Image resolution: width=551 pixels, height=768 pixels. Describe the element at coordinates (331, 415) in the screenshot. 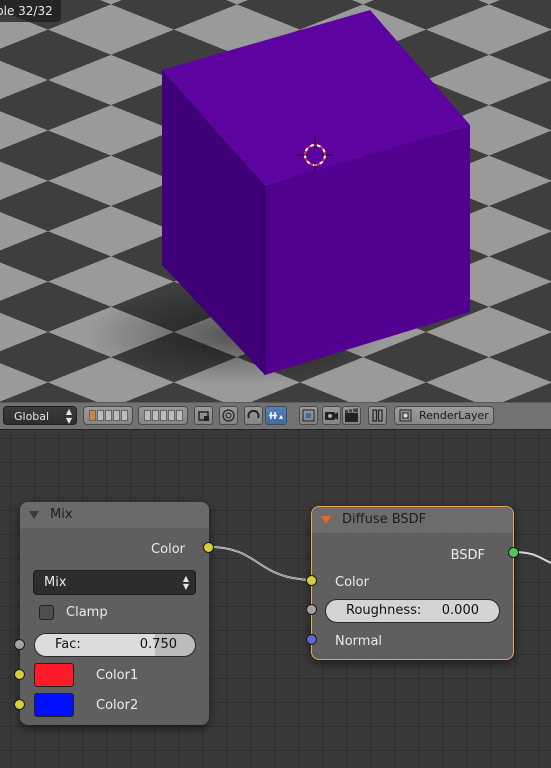

I see `render-camera-icon` at that location.